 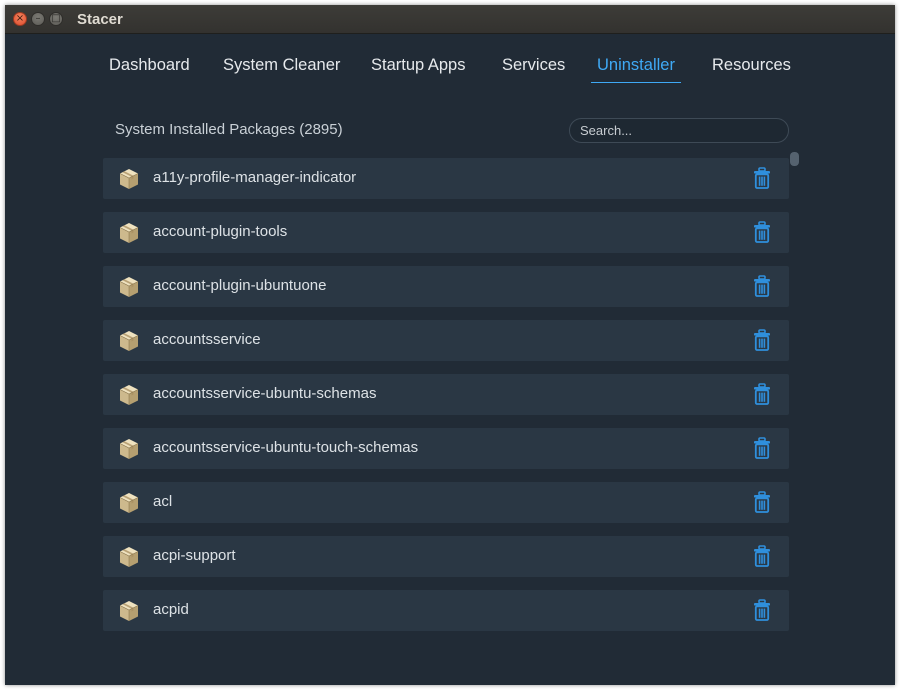 I want to click on list-item: accountsservice-ubuntu-schemas, so click(x=446, y=394).